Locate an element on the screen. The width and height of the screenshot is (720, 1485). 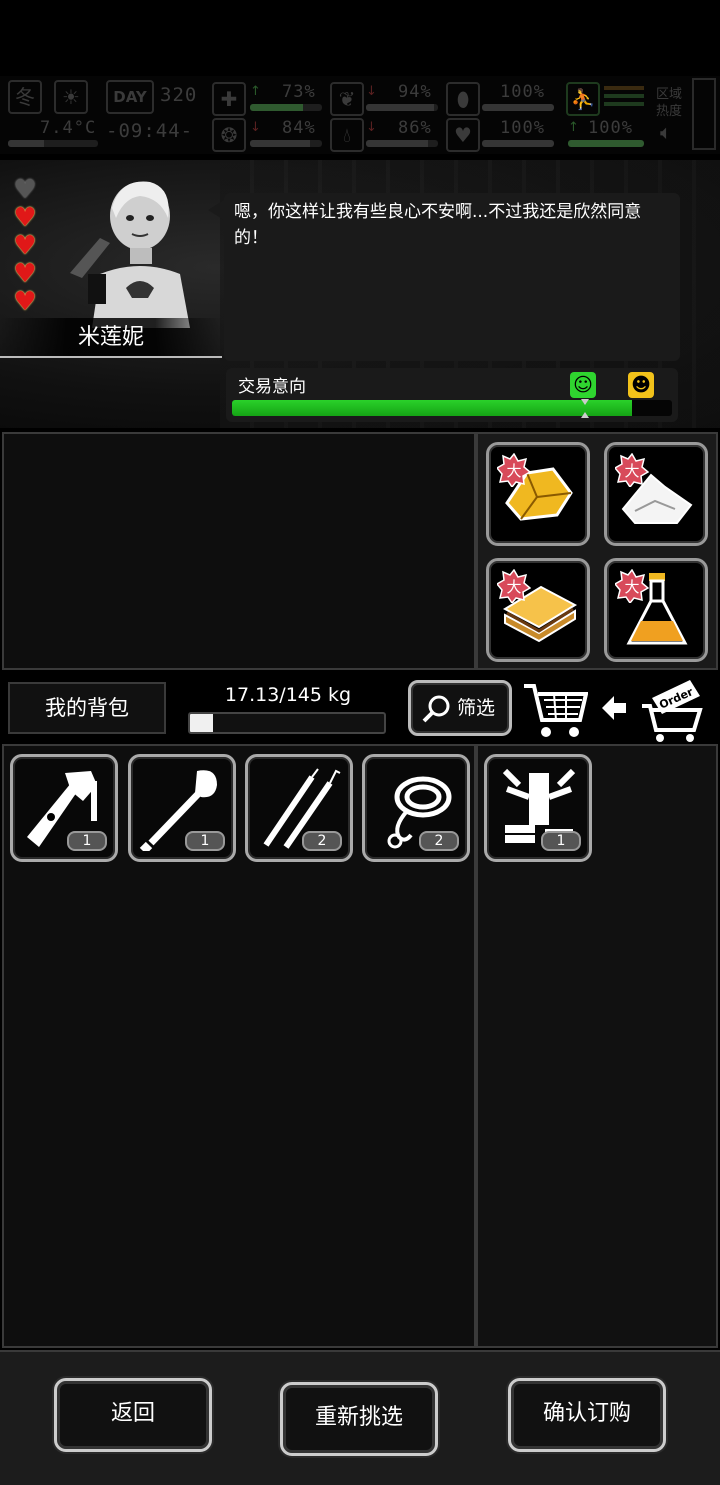
filter-label: 筛选 is located at coordinates (476, 708).